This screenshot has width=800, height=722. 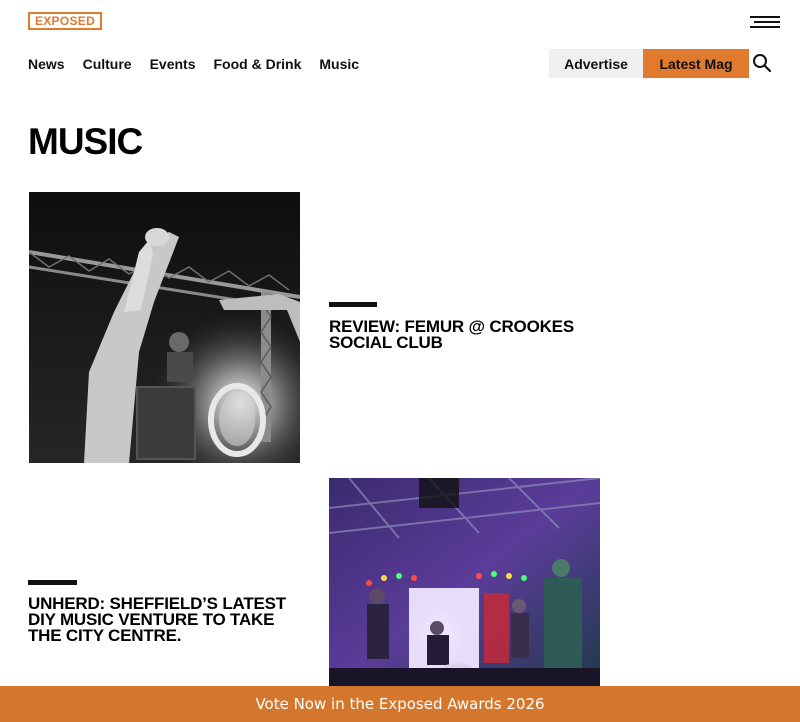 What do you see at coordinates (46, 64) in the screenshot?
I see `nav-item-news: News` at bounding box center [46, 64].